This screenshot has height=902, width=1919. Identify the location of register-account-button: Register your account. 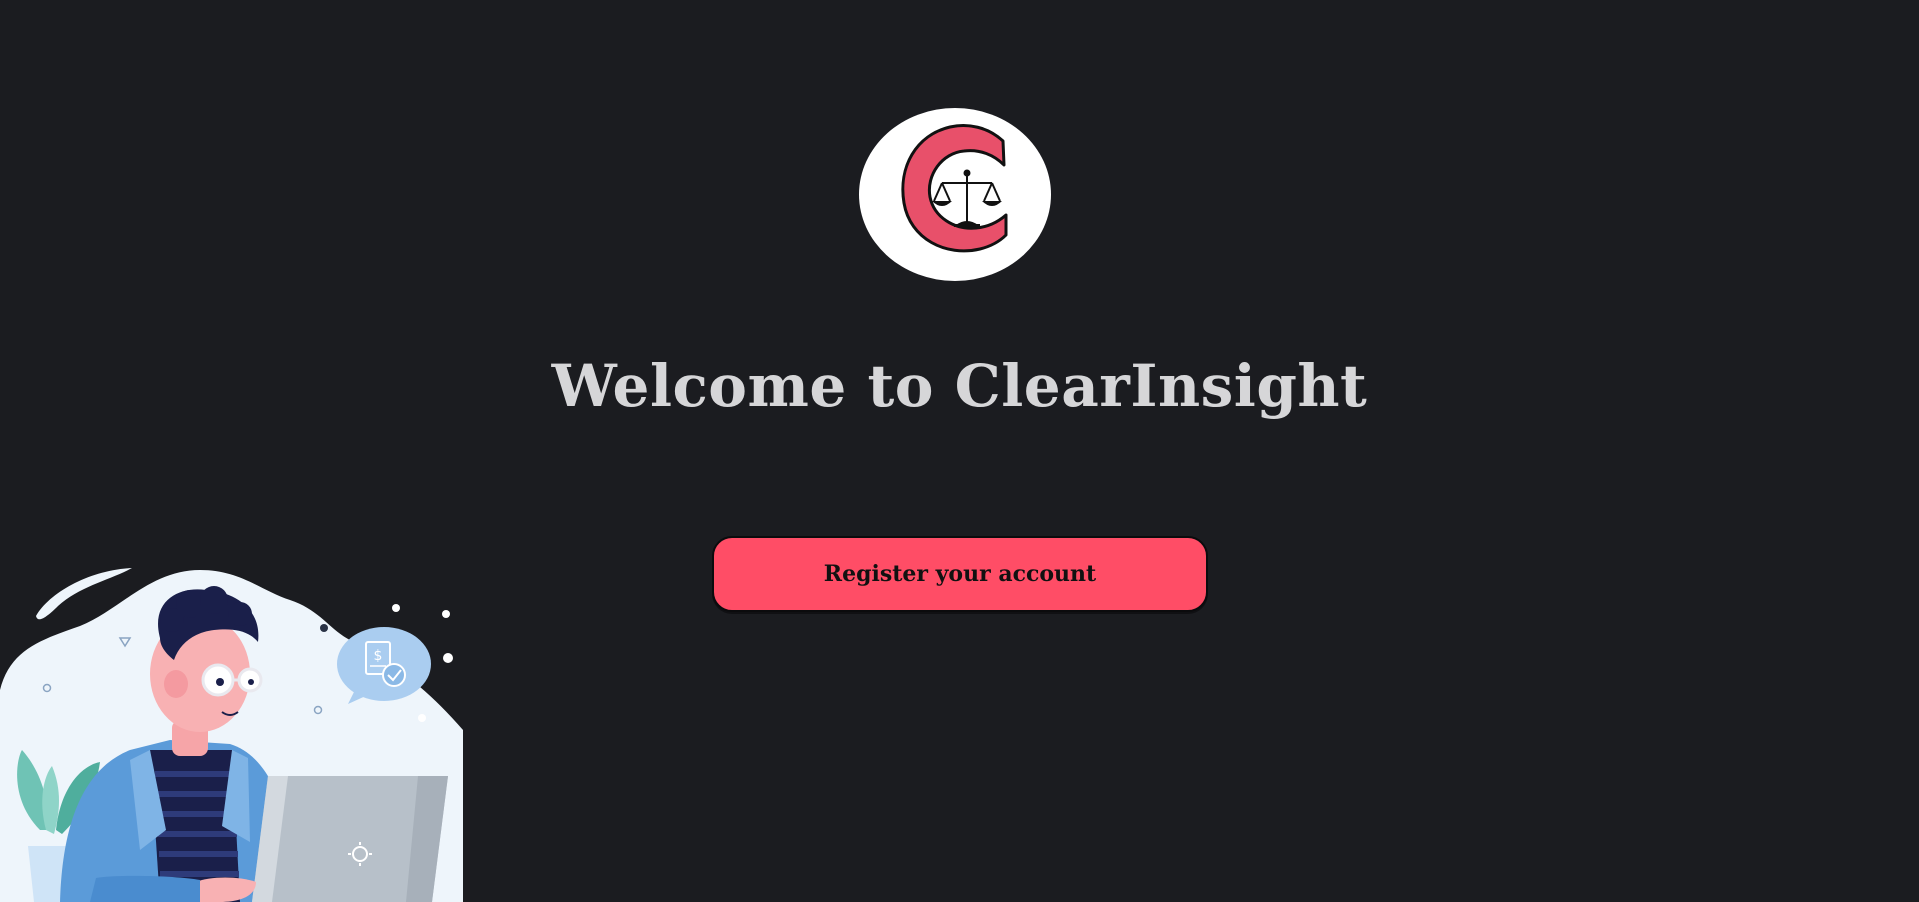
(960, 574).